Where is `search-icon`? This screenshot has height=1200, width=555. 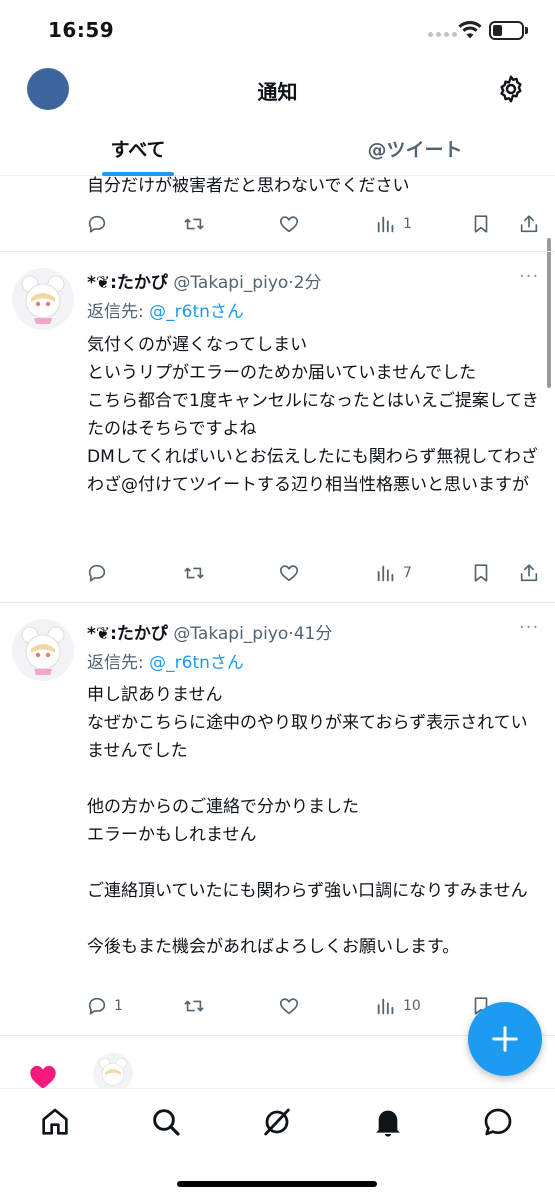
search-icon is located at coordinates (166, 1122).